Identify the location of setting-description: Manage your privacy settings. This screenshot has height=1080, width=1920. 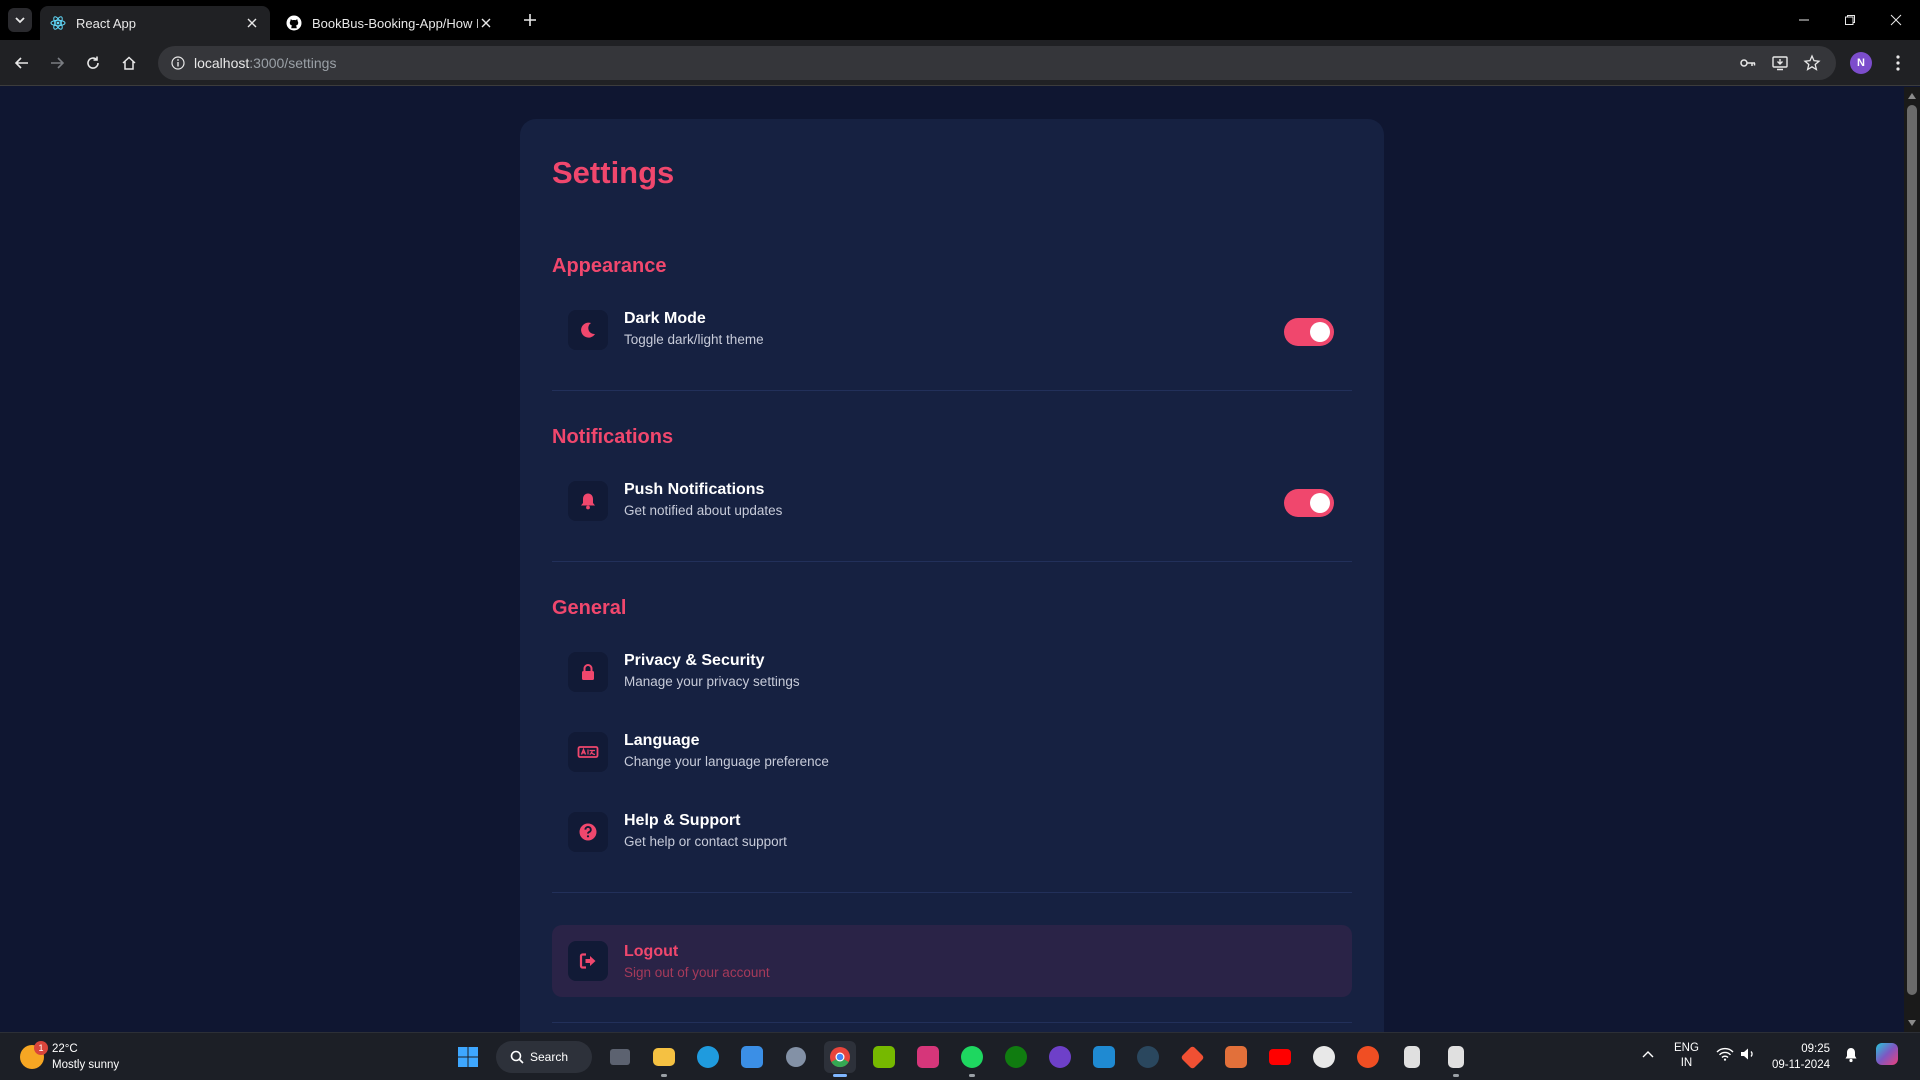
(712, 681).